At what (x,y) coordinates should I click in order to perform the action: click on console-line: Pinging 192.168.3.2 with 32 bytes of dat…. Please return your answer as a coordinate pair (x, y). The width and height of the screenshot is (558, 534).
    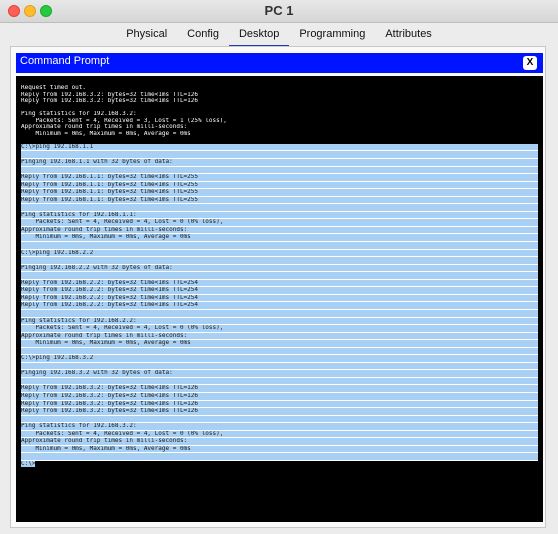
    Looking at the image, I should click on (279, 374).